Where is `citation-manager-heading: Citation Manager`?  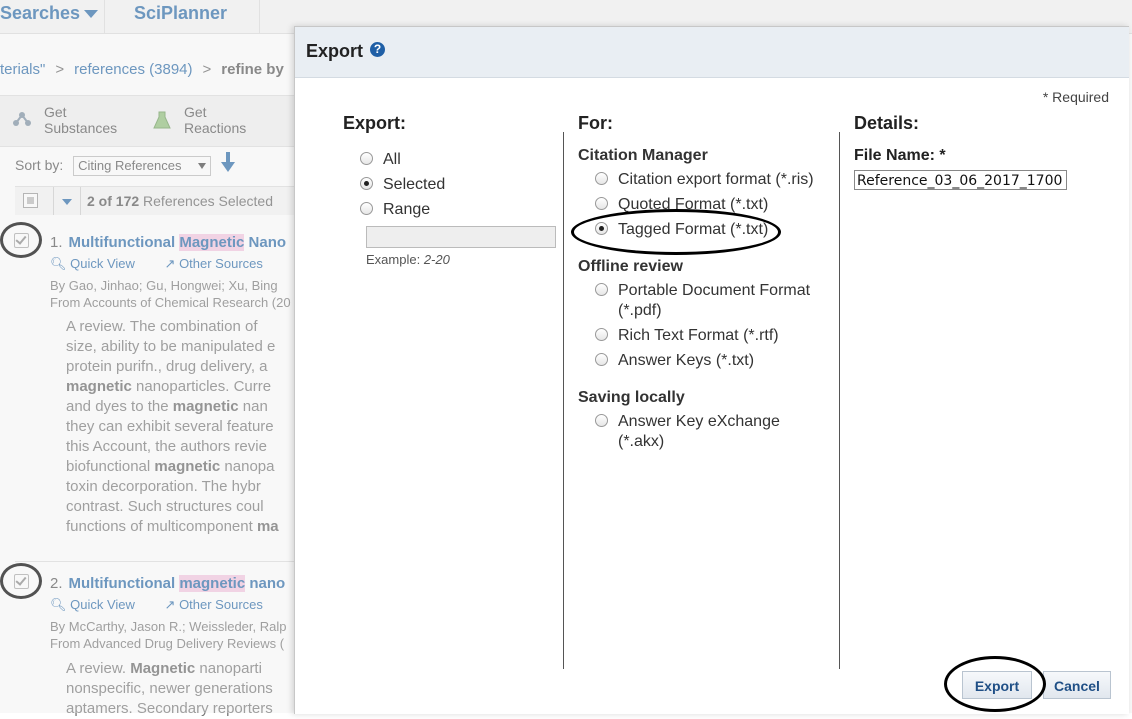
citation-manager-heading: Citation Manager is located at coordinates (643, 155).